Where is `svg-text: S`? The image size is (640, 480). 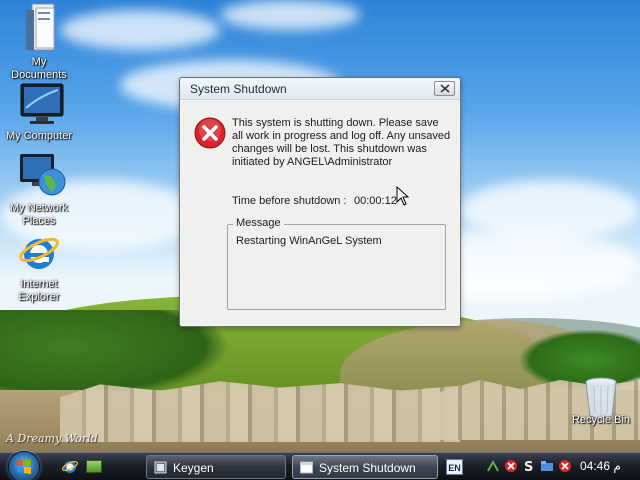
svg-text: S is located at coordinates (528, 466).